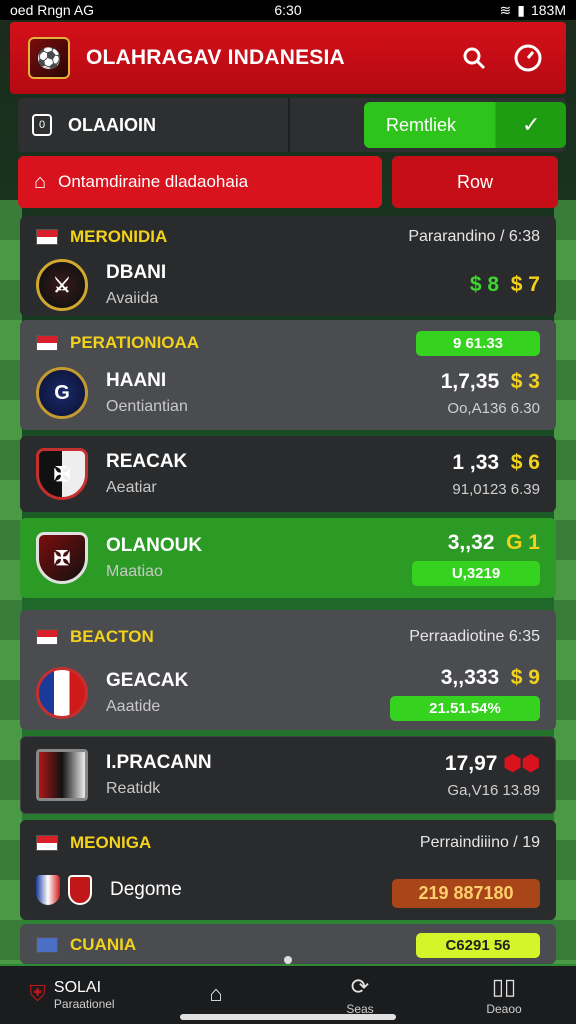 Image resolution: width=576 pixels, height=1024 pixels. I want to click on team-name: OLANOUK, so click(154, 545).